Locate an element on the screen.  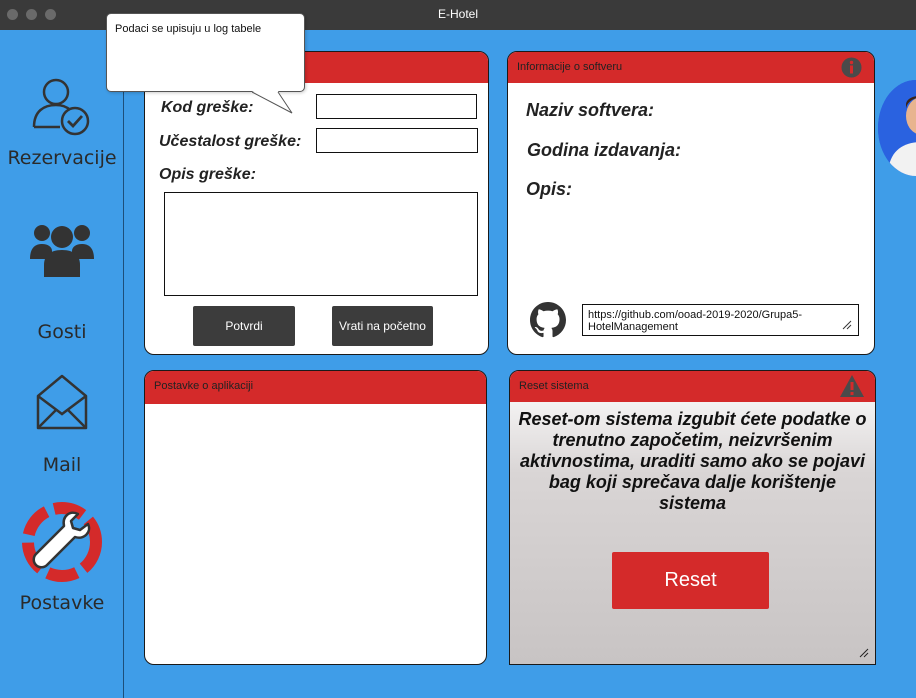
info-tooltip: Podaci se upisuju u log tabele is located at coordinates (205, 63).